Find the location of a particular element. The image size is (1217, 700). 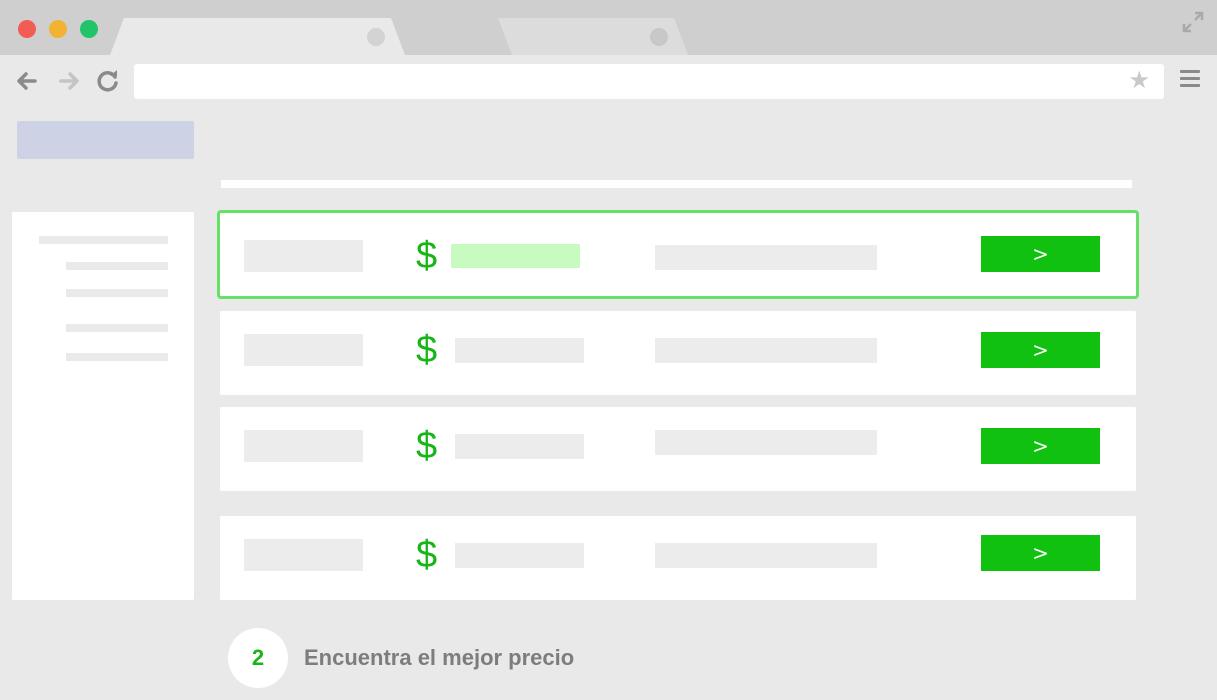

fullscreen-icon is located at coordinates (1193, 22).